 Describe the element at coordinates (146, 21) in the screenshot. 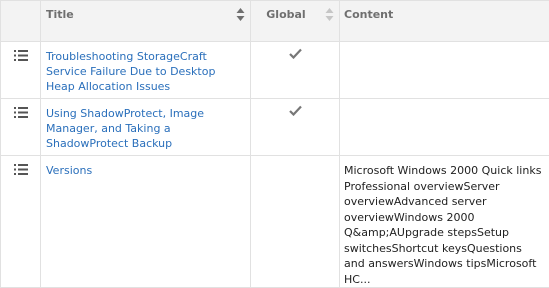

I see `title-column-header: Title` at that location.